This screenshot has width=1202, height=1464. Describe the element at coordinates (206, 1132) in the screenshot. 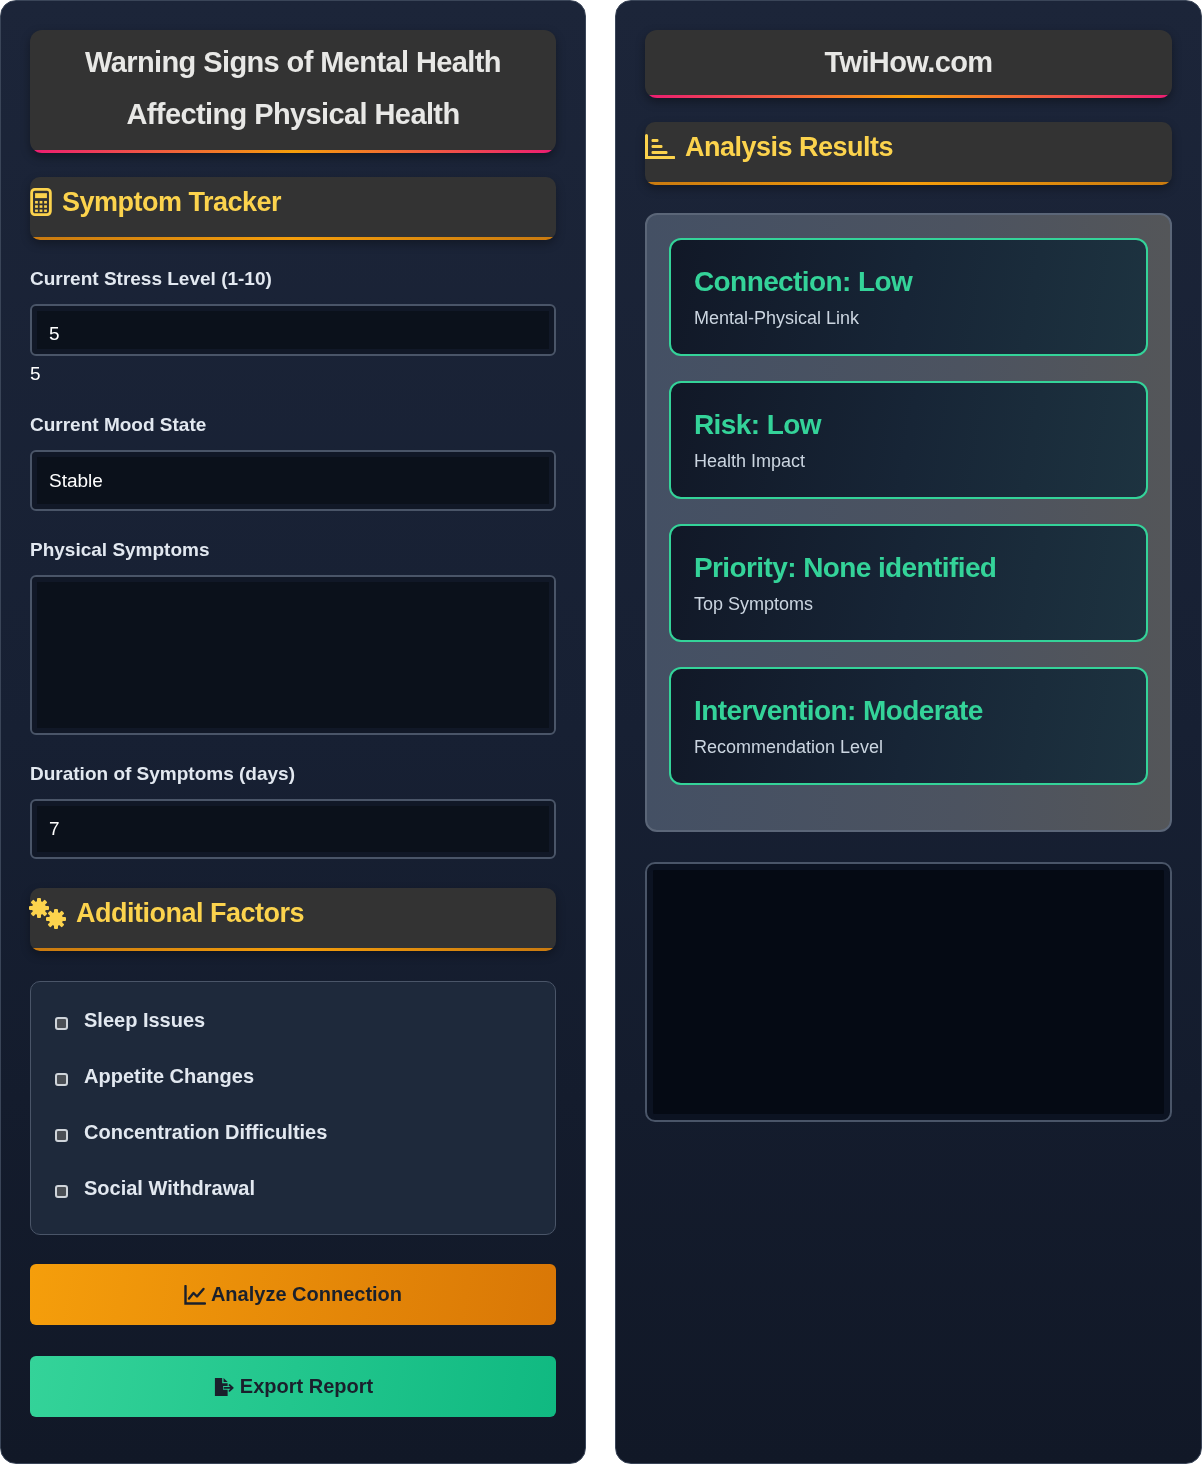

I see `checkbox-label: Concentration Difficulties` at that location.